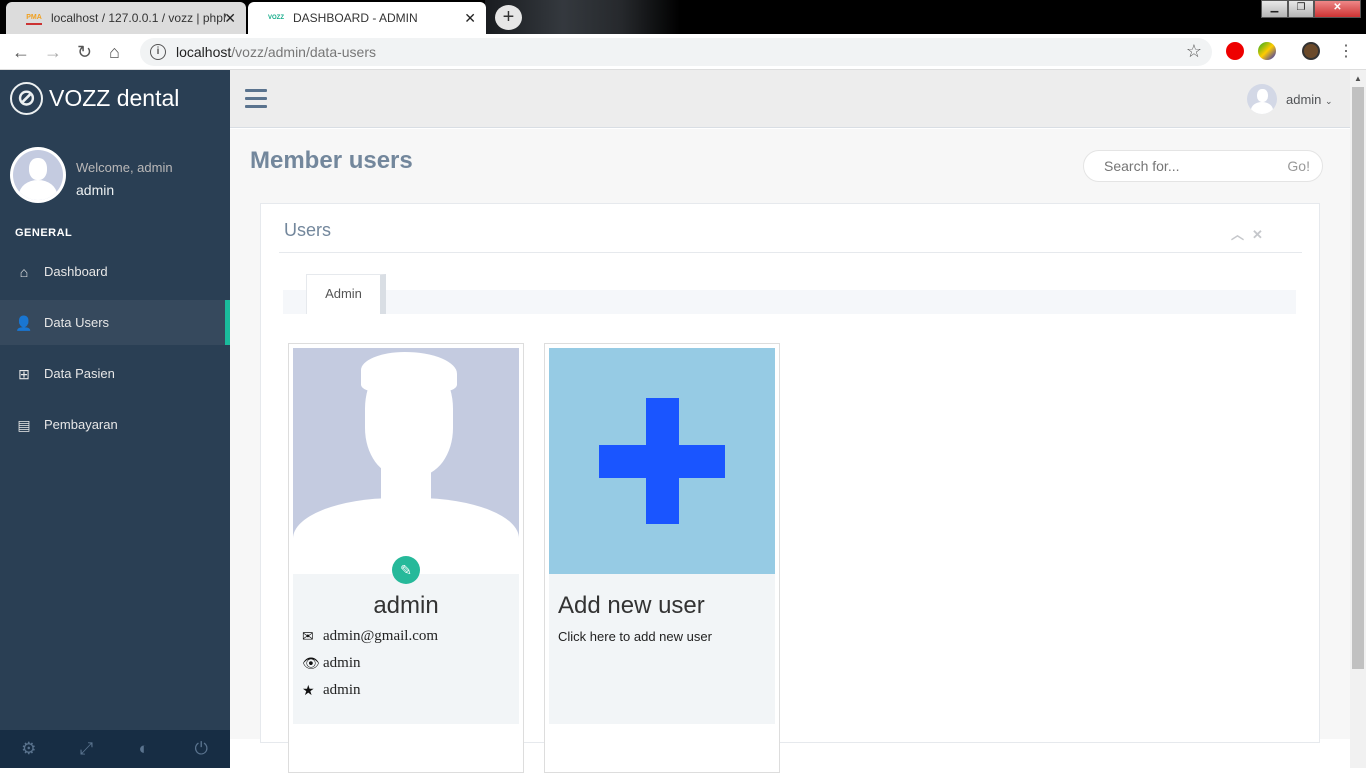 The image size is (1366, 773). What do you see at coordinates (24, 322) in the screenshot?
I see `user-icon: 👤` at bounding box center [24, 322].